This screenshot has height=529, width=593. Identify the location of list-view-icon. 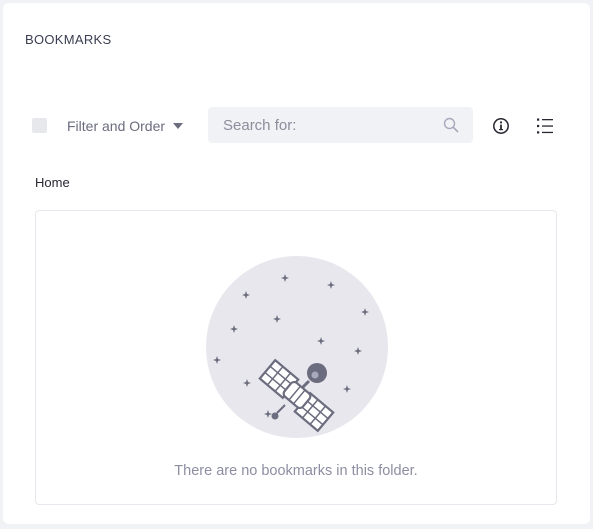
(545, 126).